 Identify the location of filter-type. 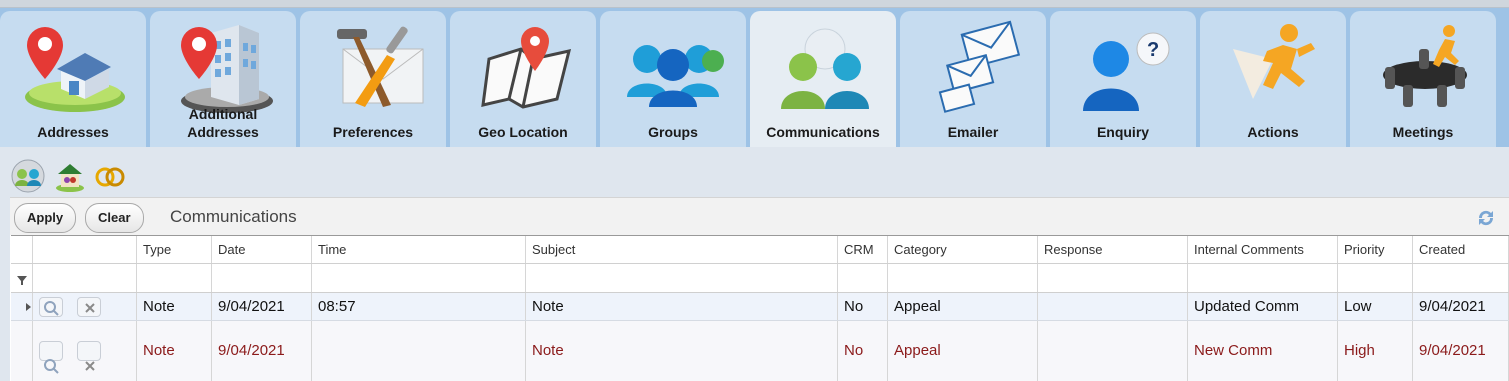
(174, 278).